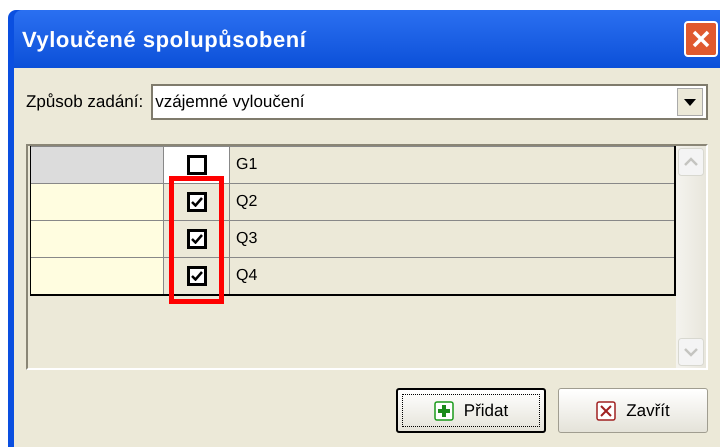 The width and height of the screenshot is (720, 447). What do you see at coordinates (691, 162) in the screenshot?
I see `scroll-up-icon` at bounding box center [691, 162].